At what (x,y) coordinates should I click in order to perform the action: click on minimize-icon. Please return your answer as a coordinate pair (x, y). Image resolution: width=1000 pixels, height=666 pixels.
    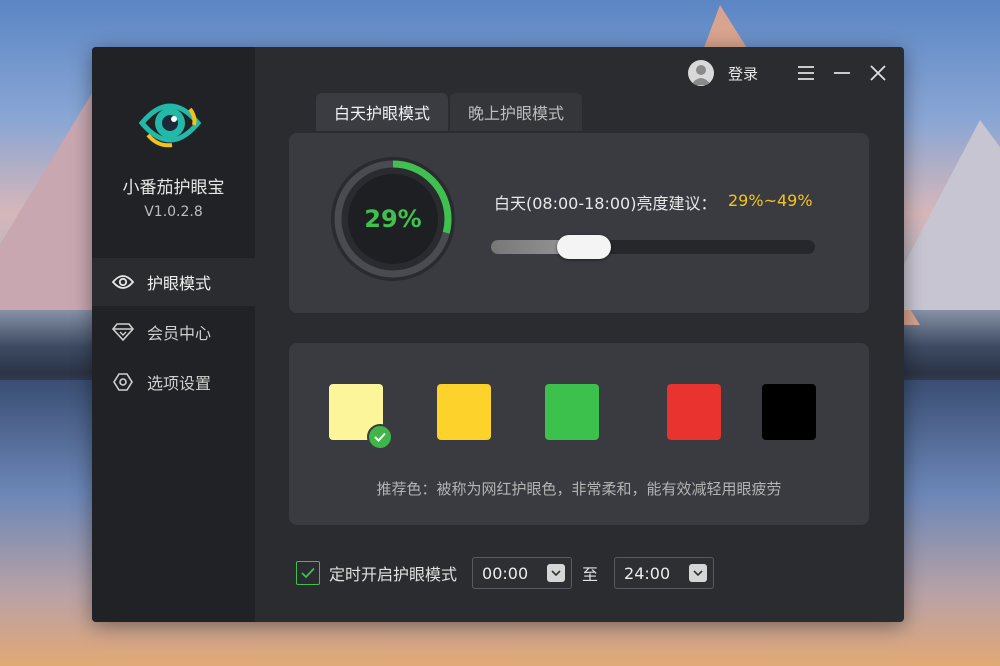
    Looking at the image, I should click on (842, 73).